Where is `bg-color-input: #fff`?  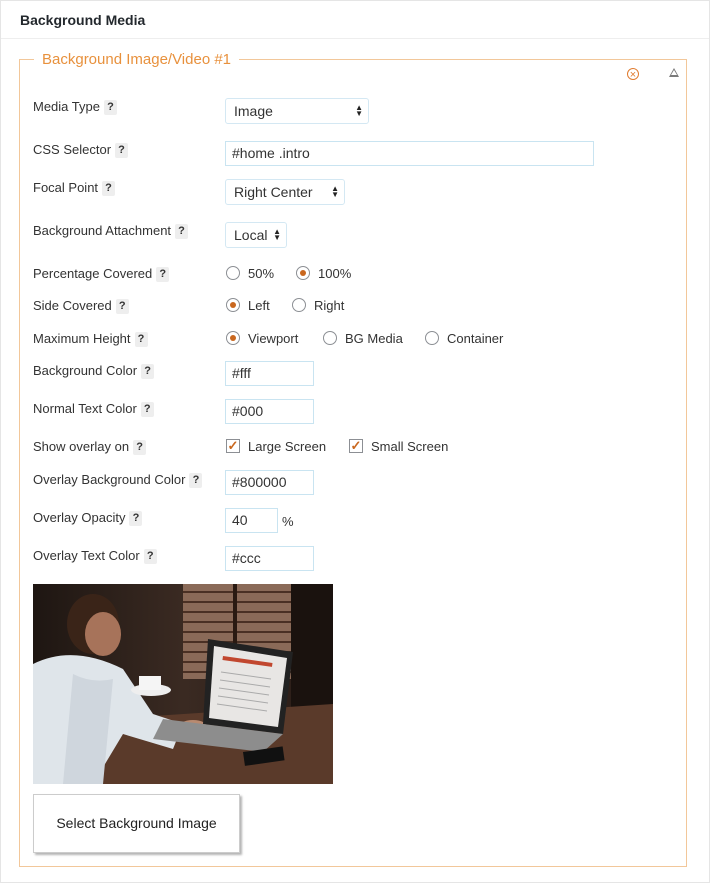 bg-color-input: #fff is located at coordinates (269, 373).